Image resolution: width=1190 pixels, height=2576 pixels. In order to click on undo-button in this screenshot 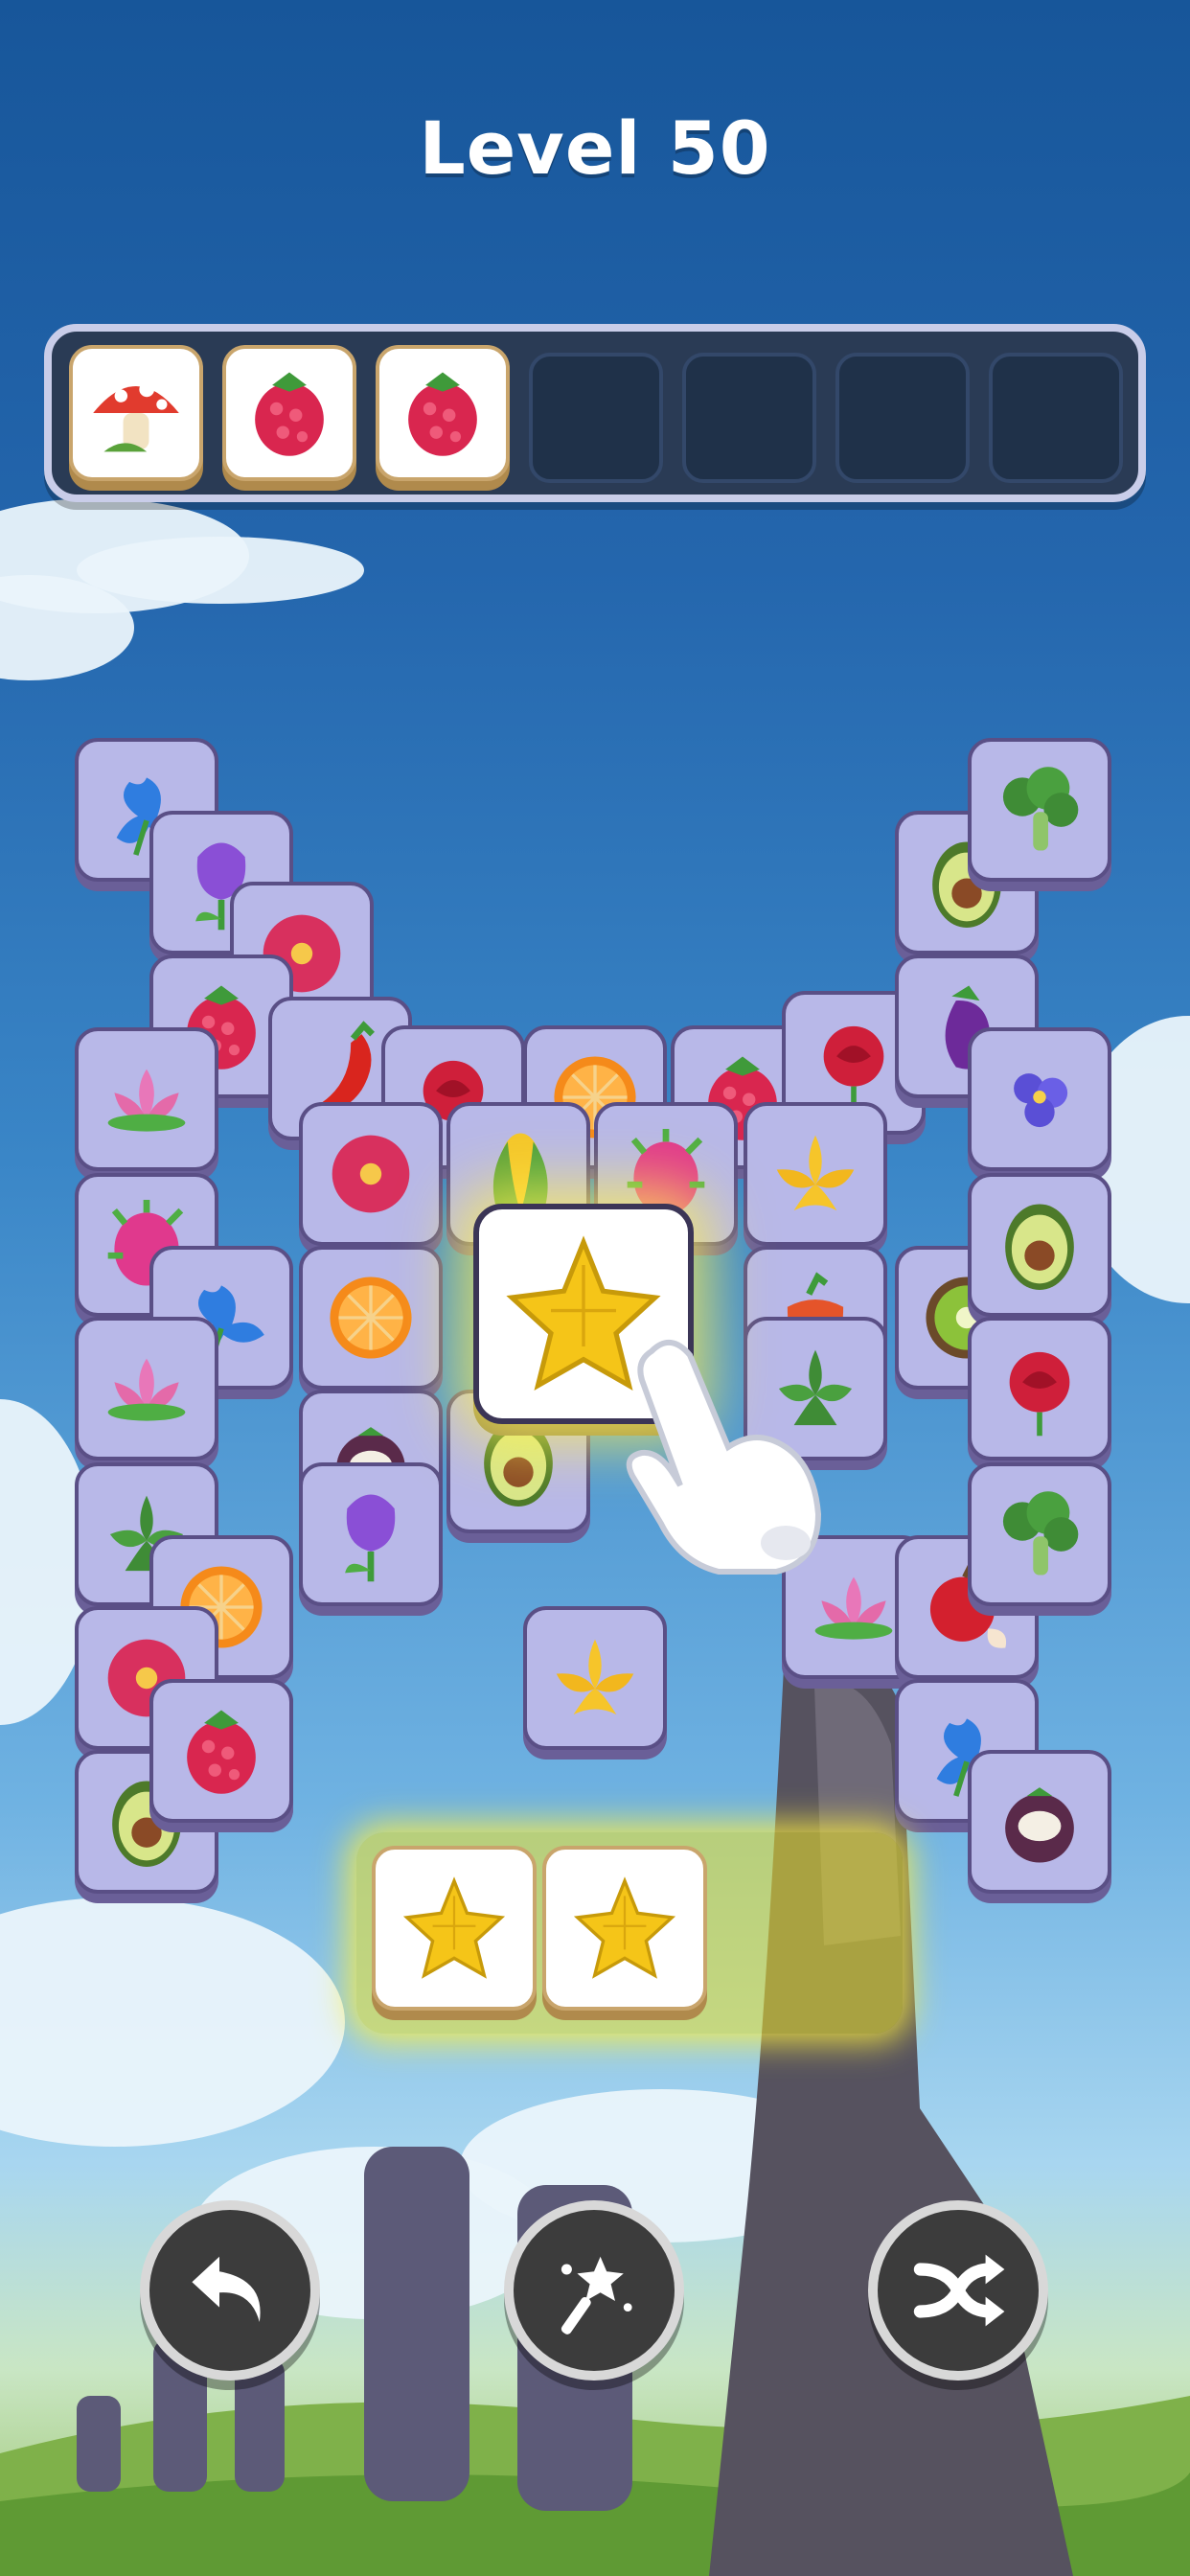, I will do `click(230, 2290)`.